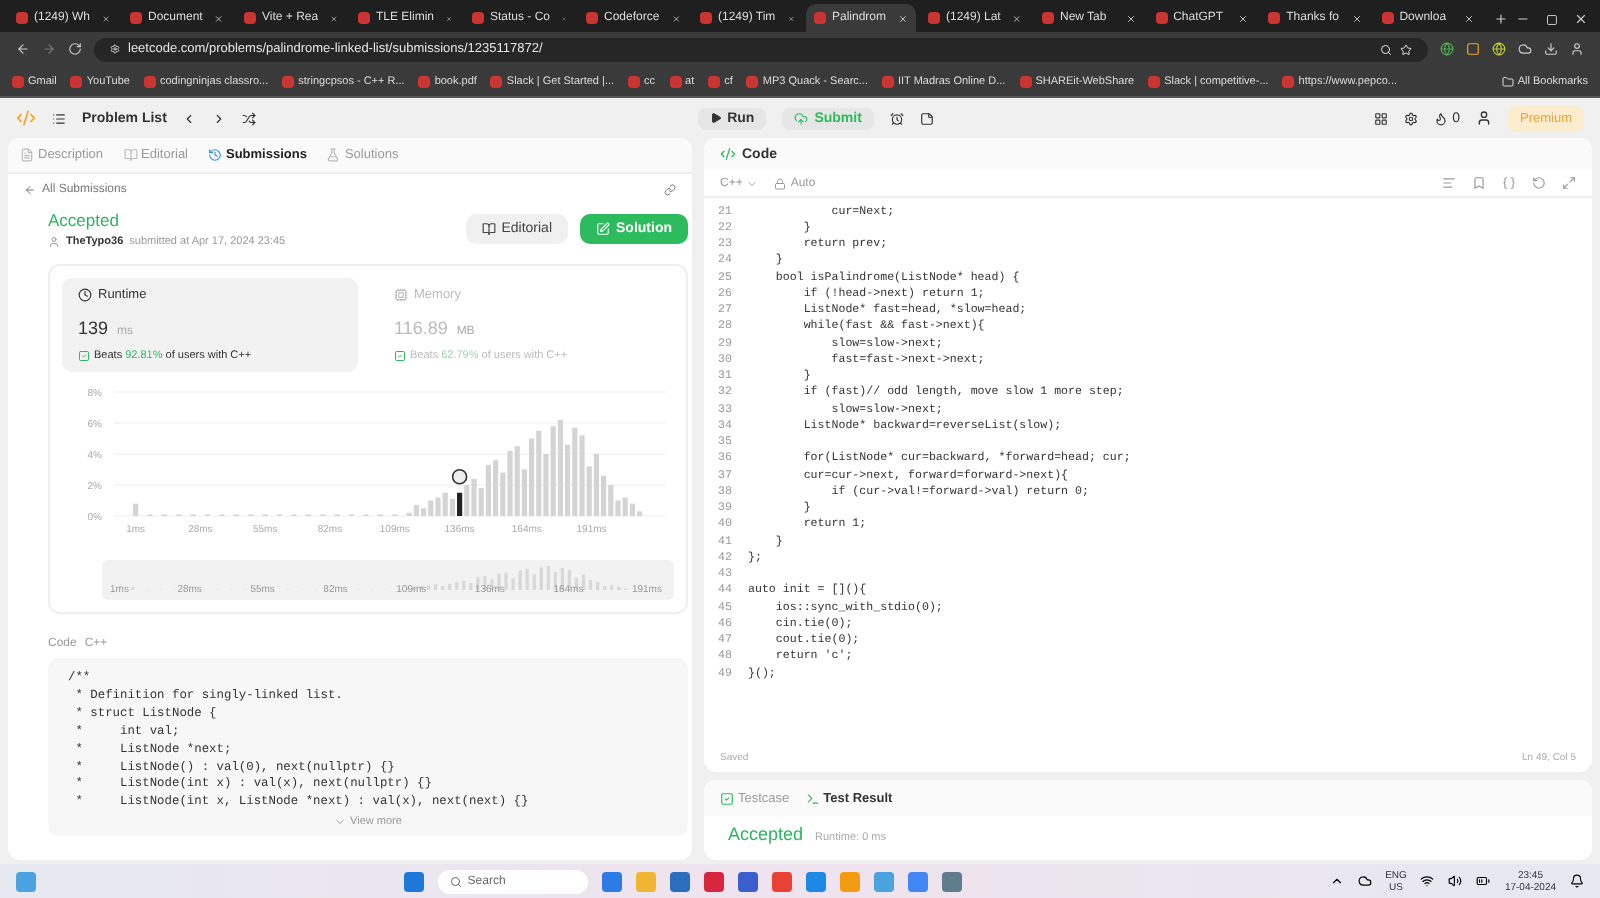  I want to click on minimize-icon, so click(1523, 19).